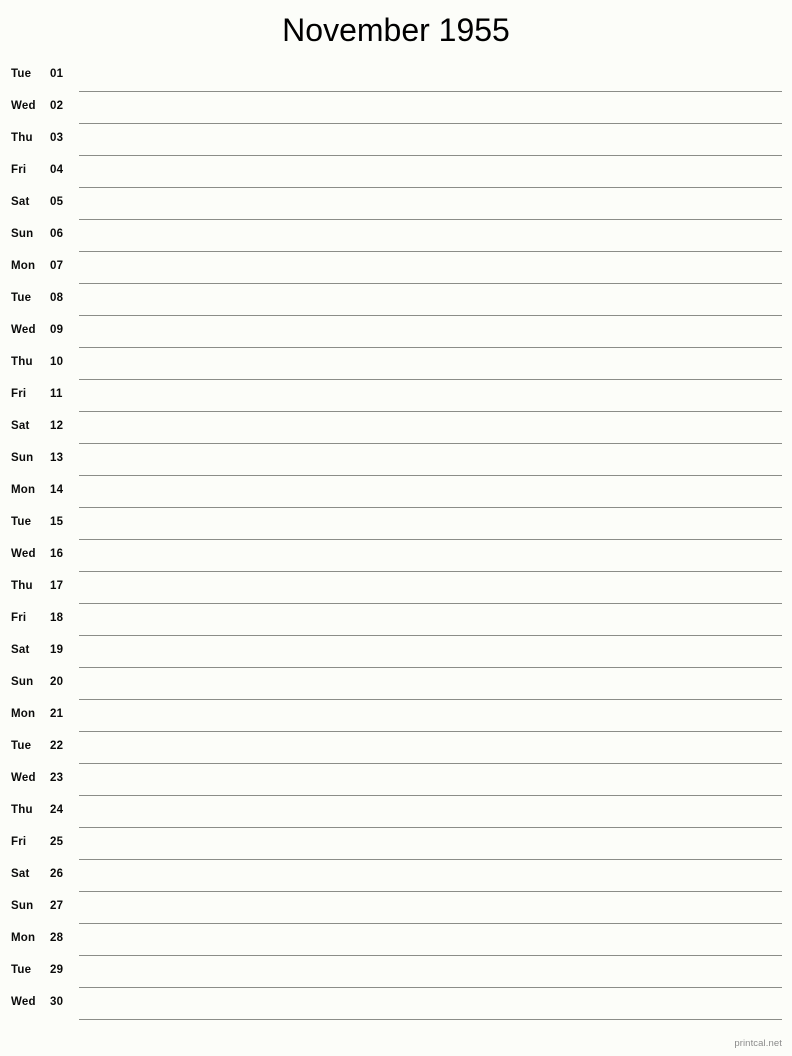 The image size is (792, 1056). Describe the element at coordinates (57, 650) in the screenshot. I see `day-number-label: 19` at that location.